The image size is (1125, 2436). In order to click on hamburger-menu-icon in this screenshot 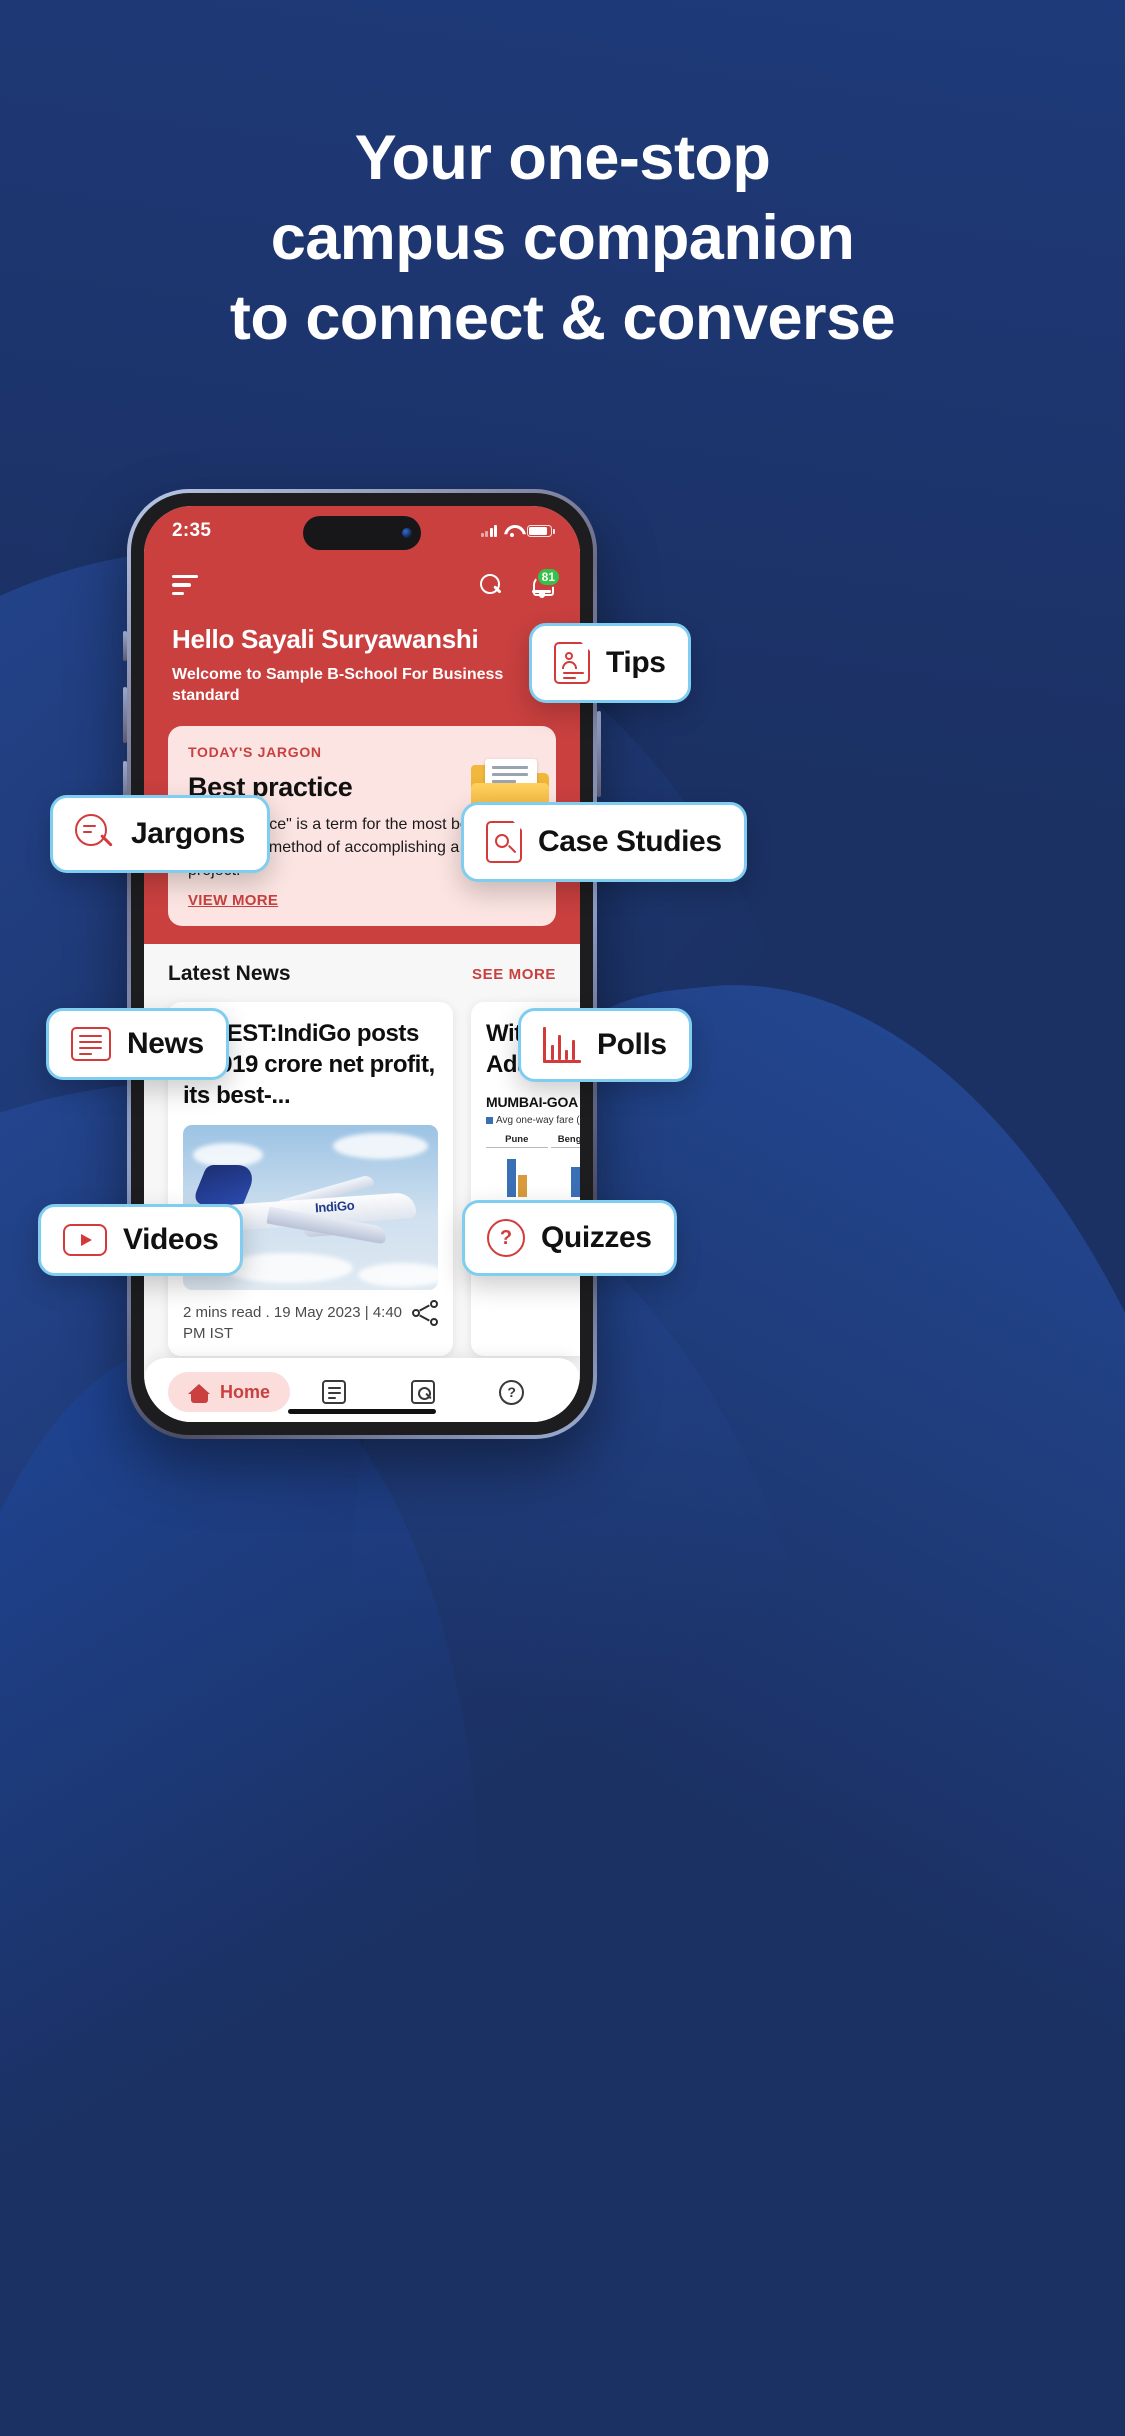, I will do `click(185, 585)`.